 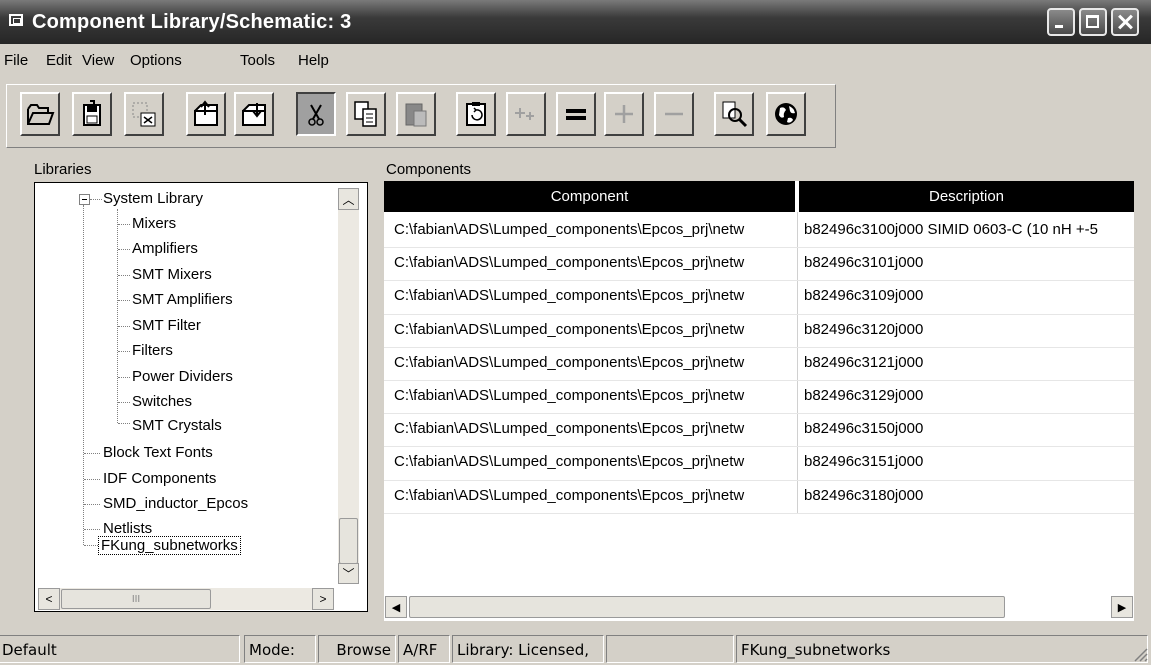 What do you see at coordinates (528, 649) in the screenshot?
I see `status-library: Library: Licensed,` at bounding box center [528, 649].